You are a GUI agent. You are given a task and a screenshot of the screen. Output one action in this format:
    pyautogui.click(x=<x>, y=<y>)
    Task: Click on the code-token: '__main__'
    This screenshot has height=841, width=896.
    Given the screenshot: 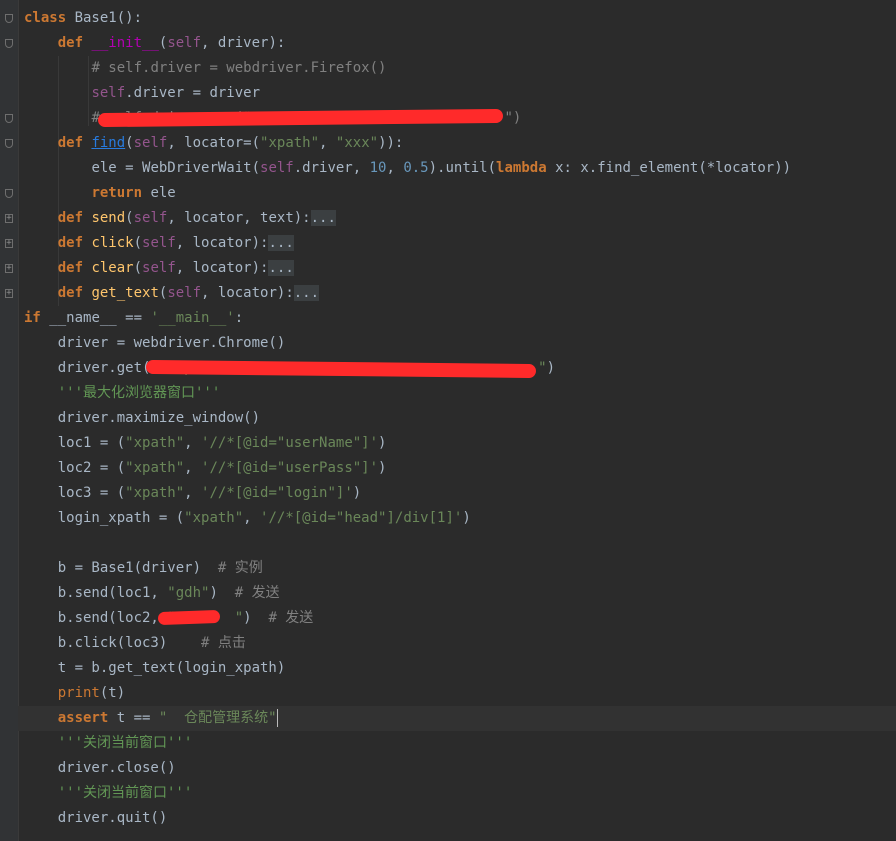 What is the action you would take?
    pyautogui.click(x=192, y=318)
    